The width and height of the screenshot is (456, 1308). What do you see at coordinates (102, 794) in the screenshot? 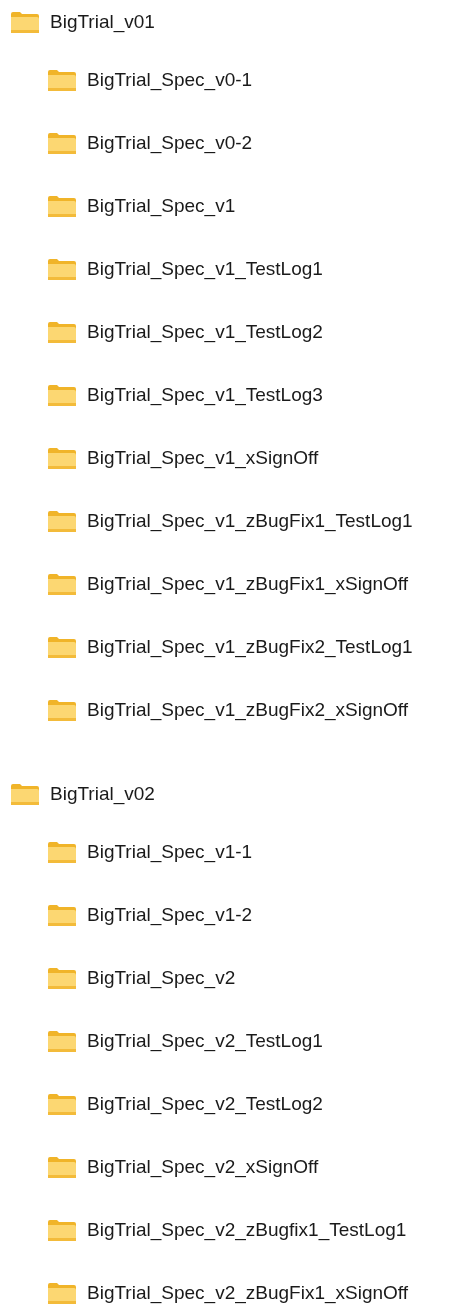
I see `folder-name: BigTrial_v02` at bounding box center [102, 794].